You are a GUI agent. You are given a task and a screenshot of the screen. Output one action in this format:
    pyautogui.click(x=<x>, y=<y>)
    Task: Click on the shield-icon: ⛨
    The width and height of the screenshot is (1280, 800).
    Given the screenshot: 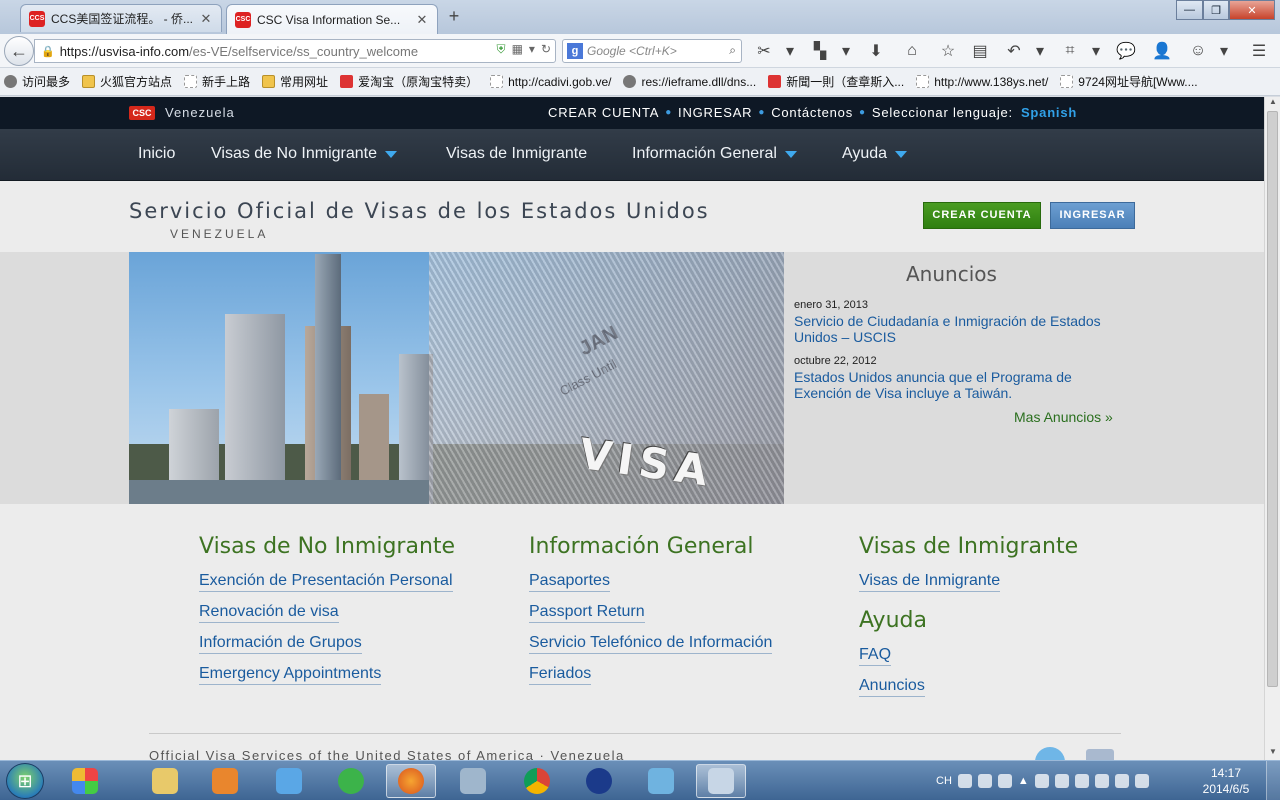 What is the action you would take?
    pyautogui.click(x=501, y=49)
    